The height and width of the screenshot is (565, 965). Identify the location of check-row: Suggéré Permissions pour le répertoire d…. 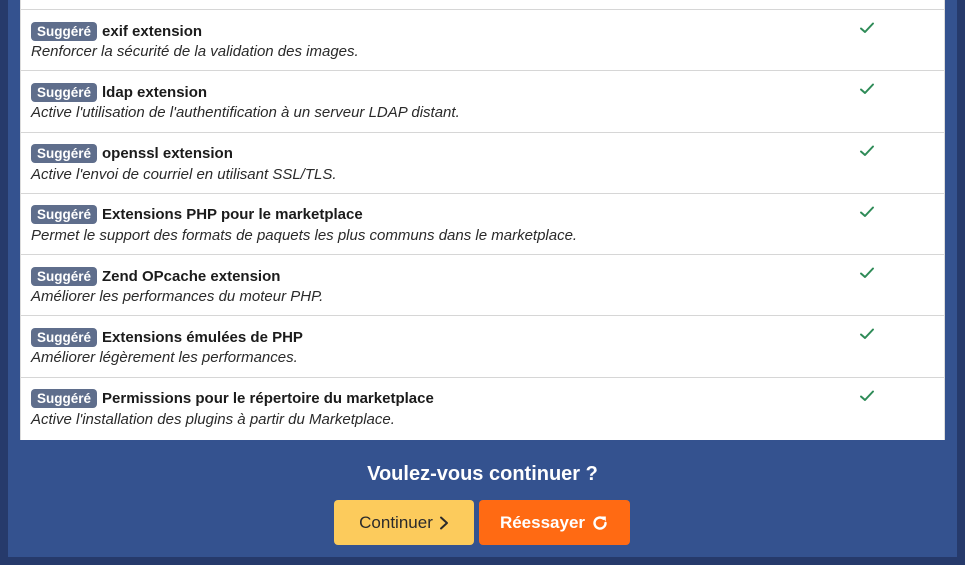
(482, 408).